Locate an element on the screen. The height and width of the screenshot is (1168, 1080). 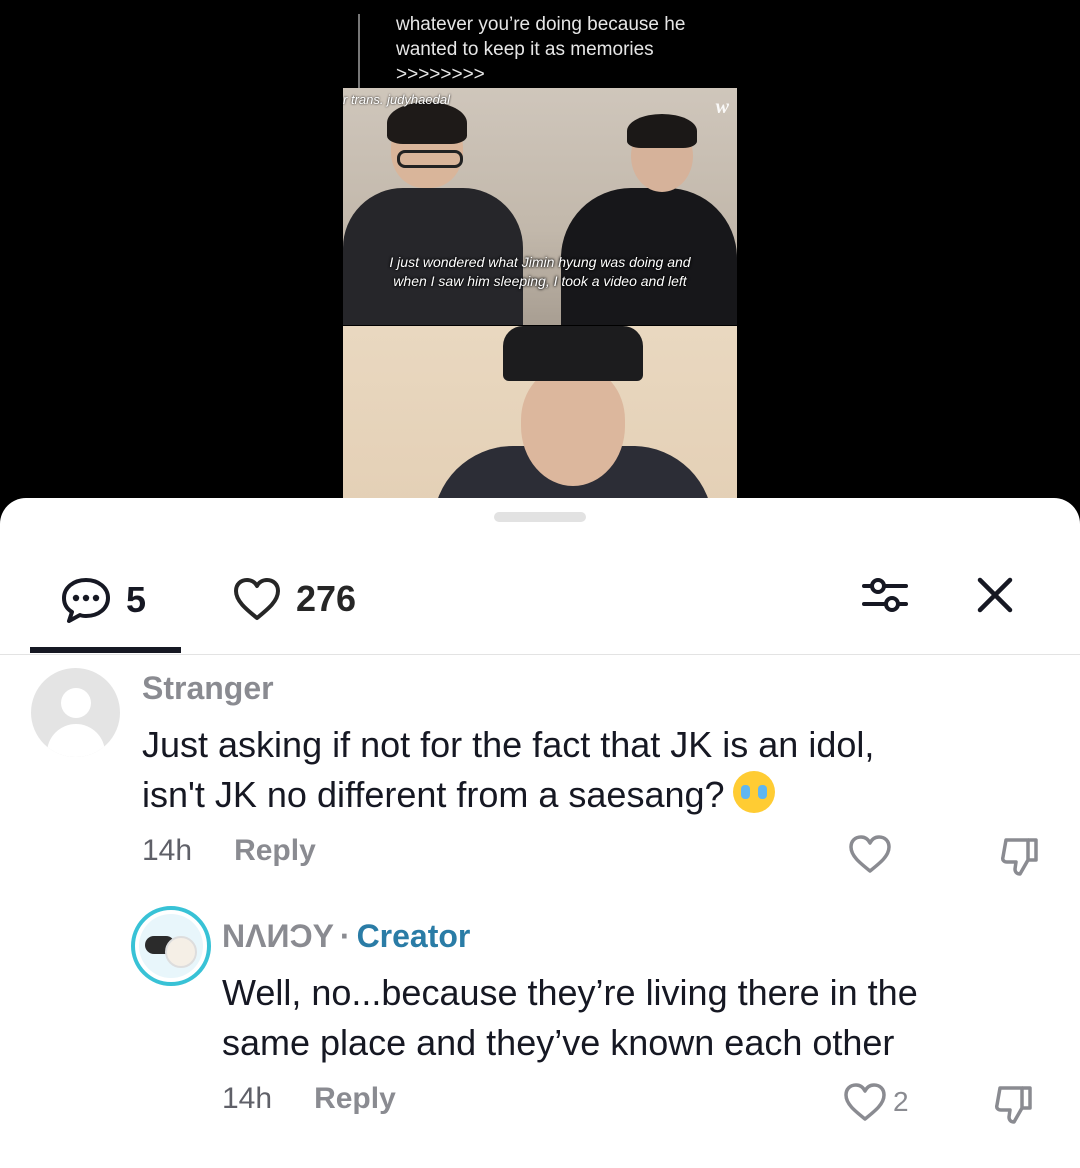
avatar-graphic is located at coordinates (181, 952).